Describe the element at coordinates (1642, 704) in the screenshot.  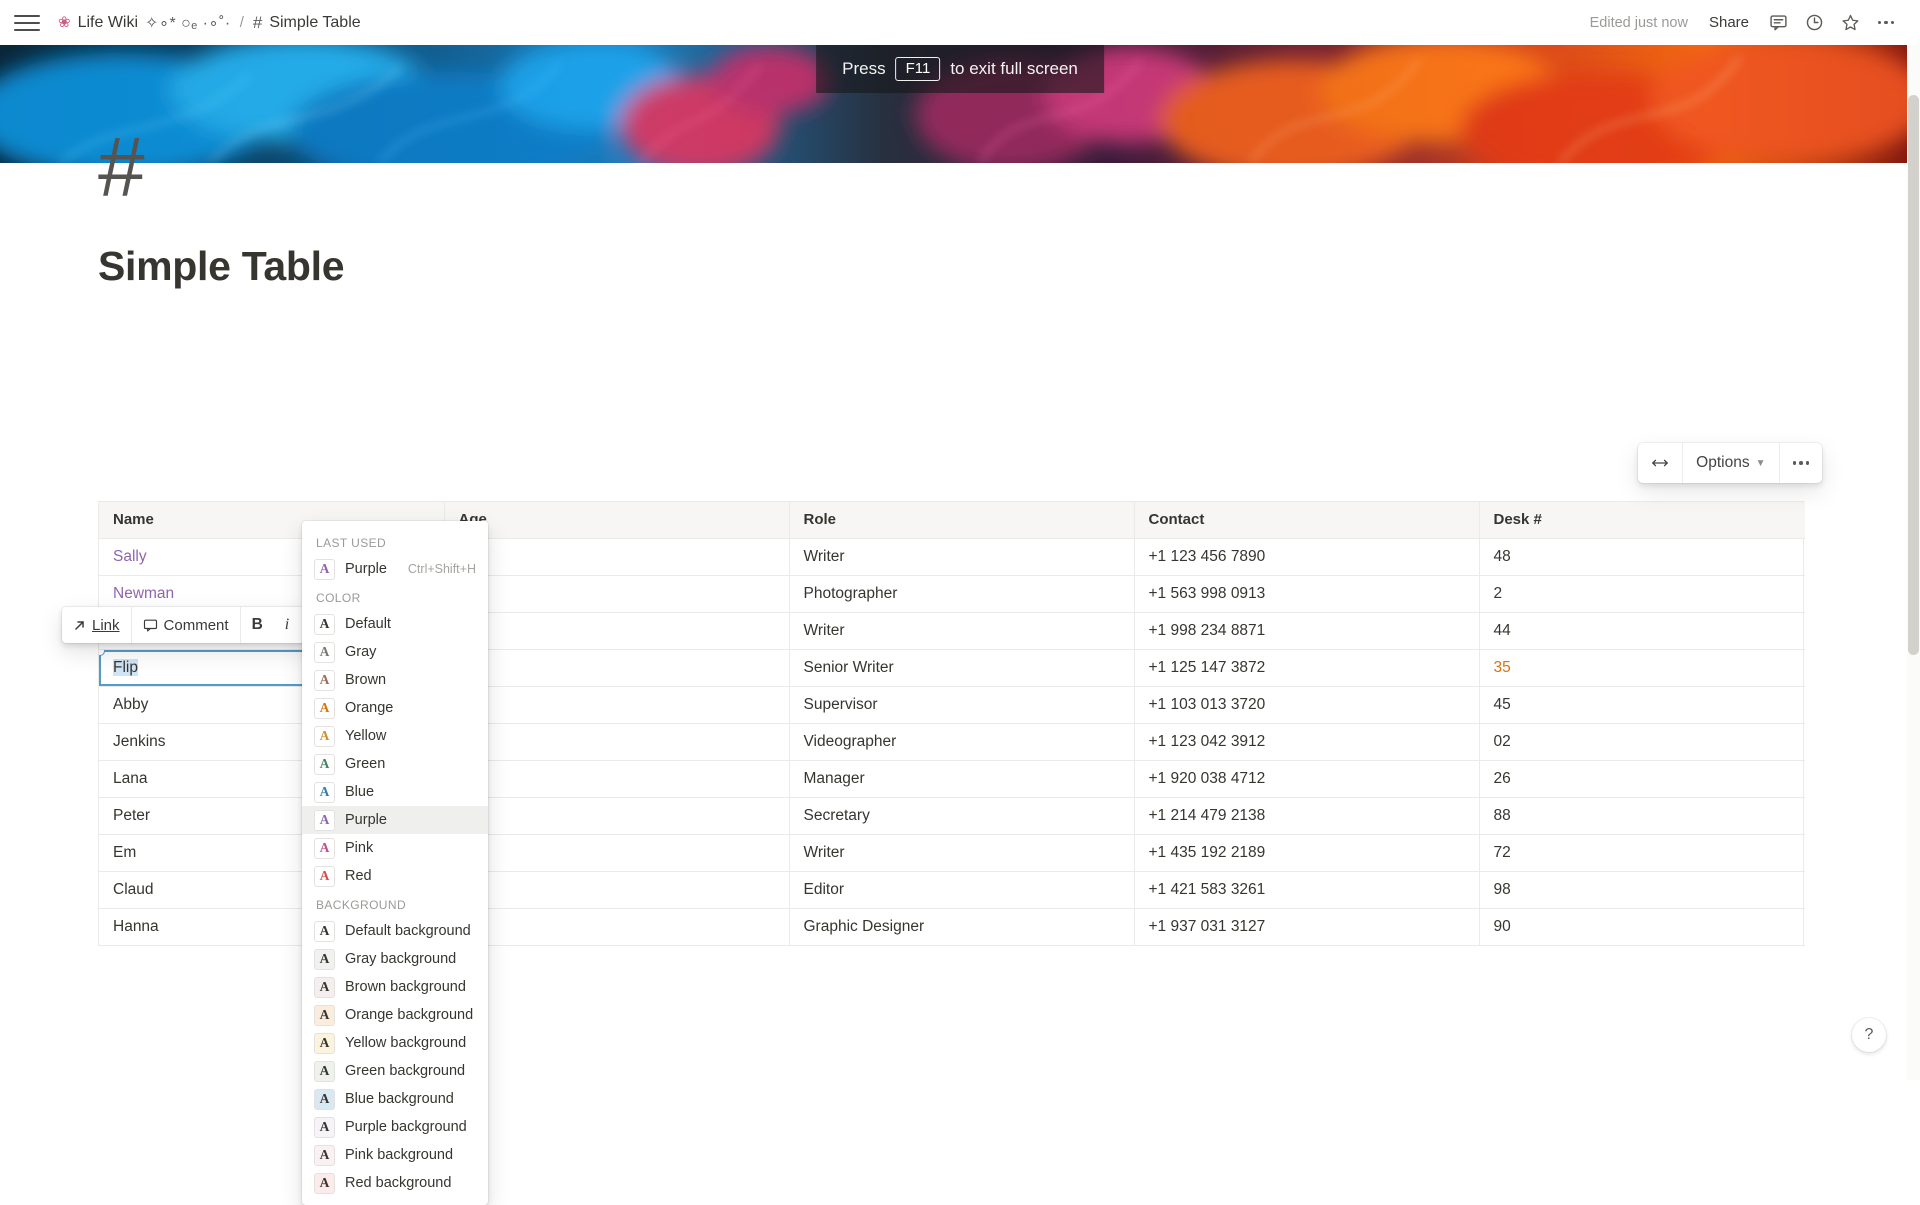
I see `cell-desk: 45` at that location.